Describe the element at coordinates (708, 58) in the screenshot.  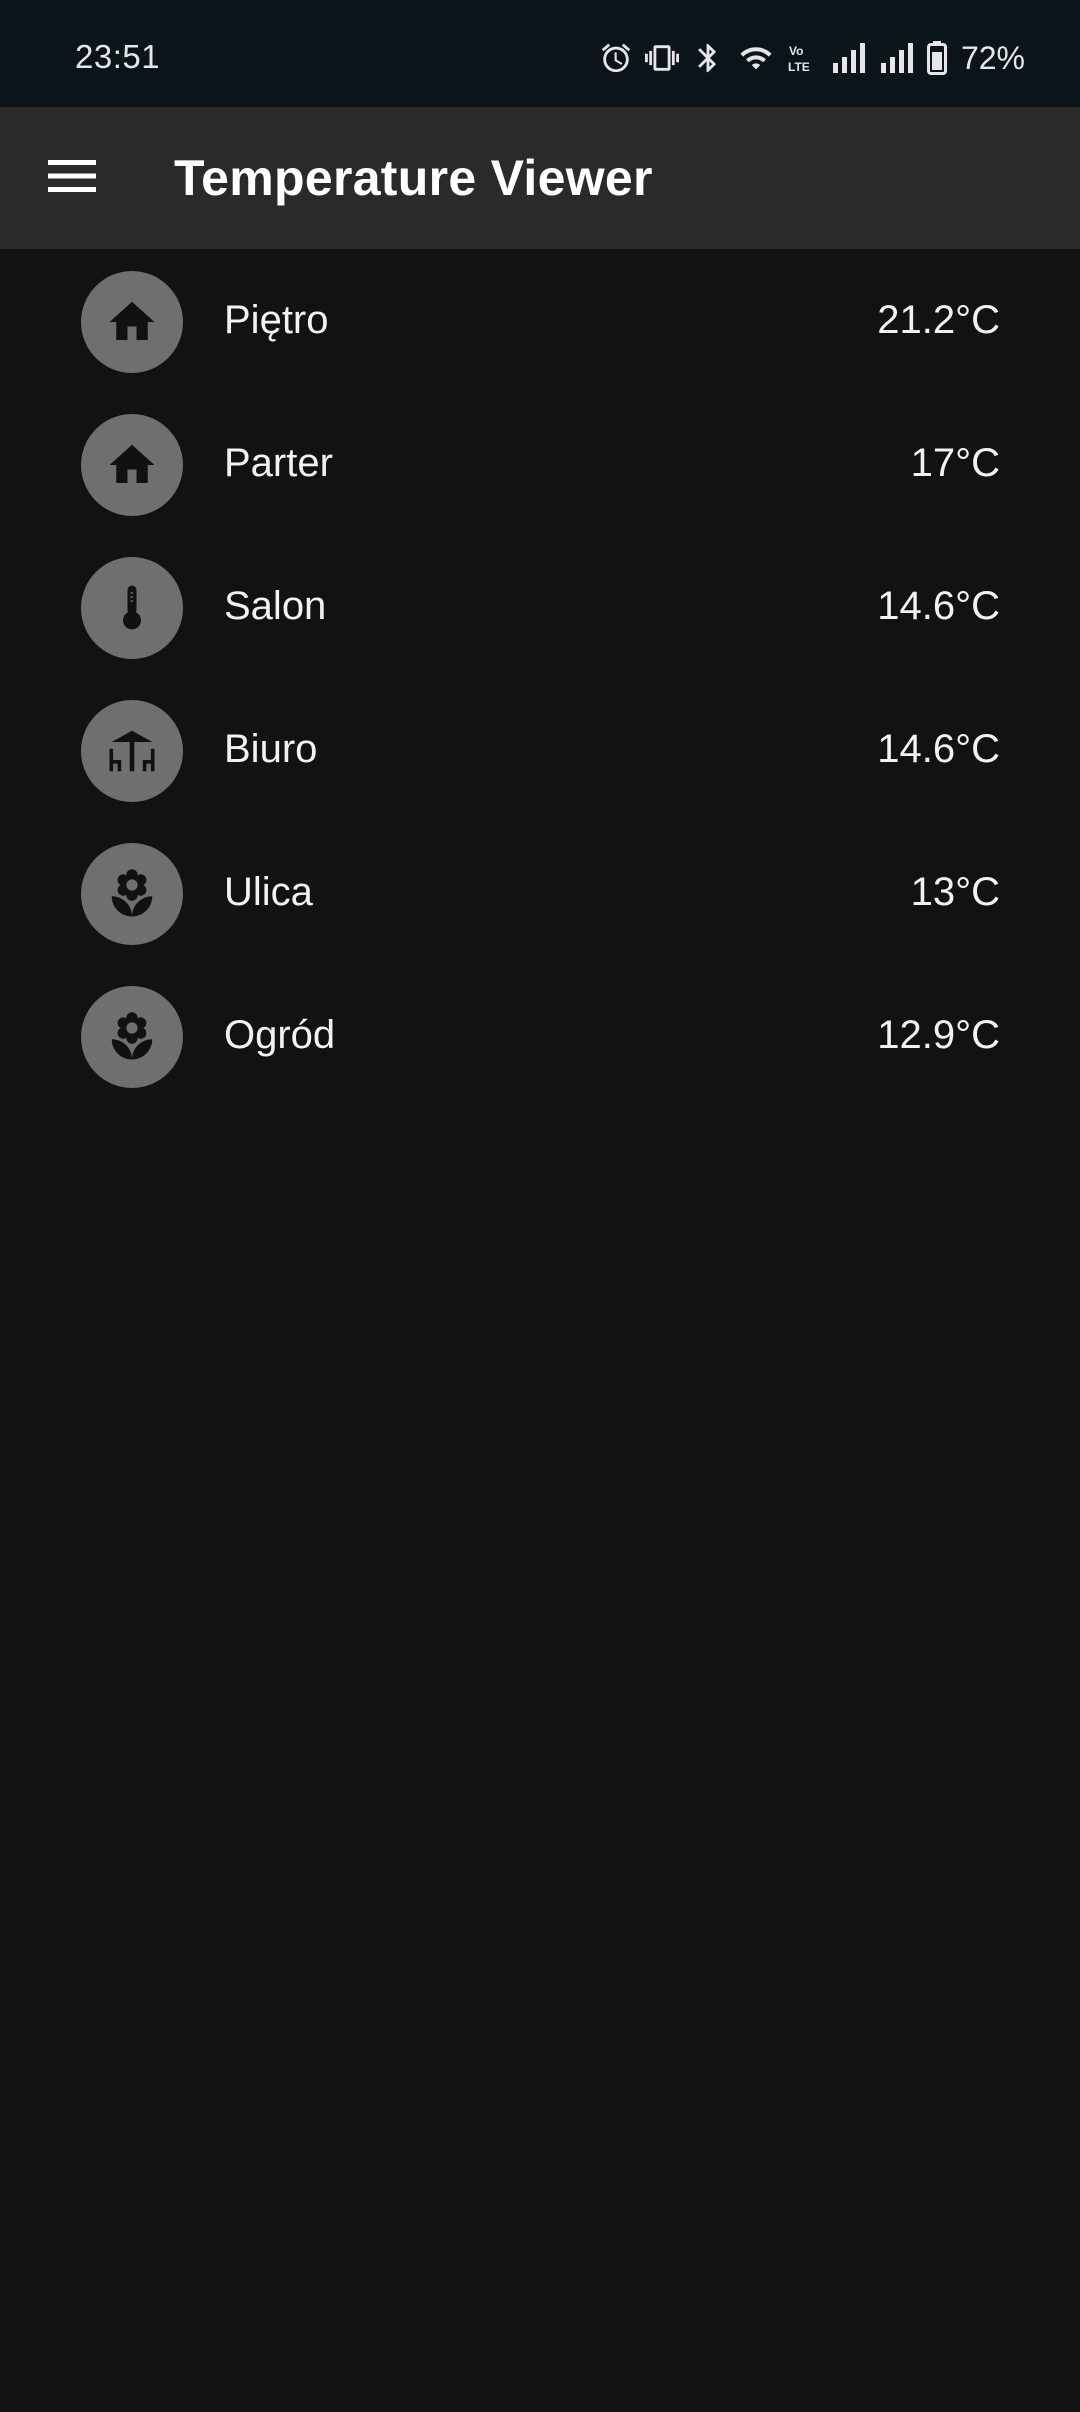
I see `bluetooth-icon` at that location.